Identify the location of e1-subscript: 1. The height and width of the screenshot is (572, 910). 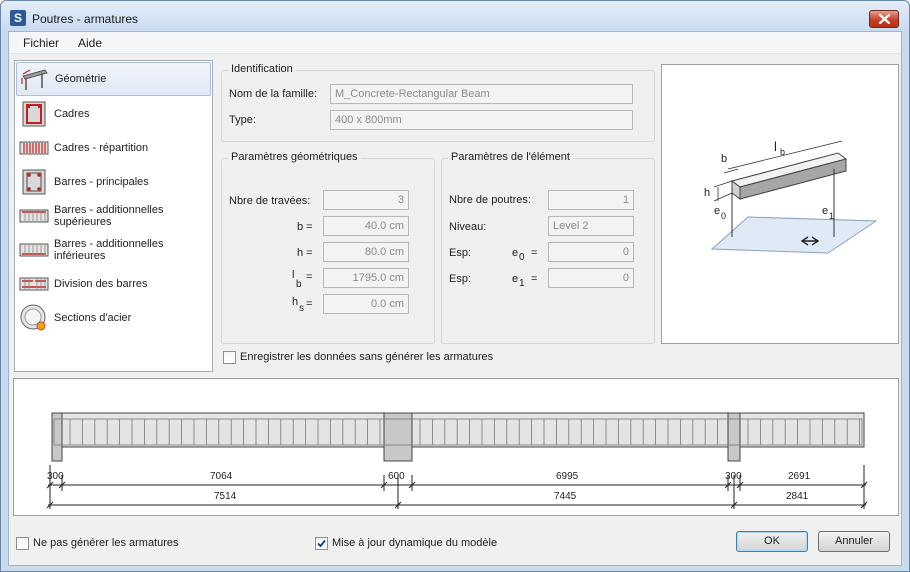
(522, 283).